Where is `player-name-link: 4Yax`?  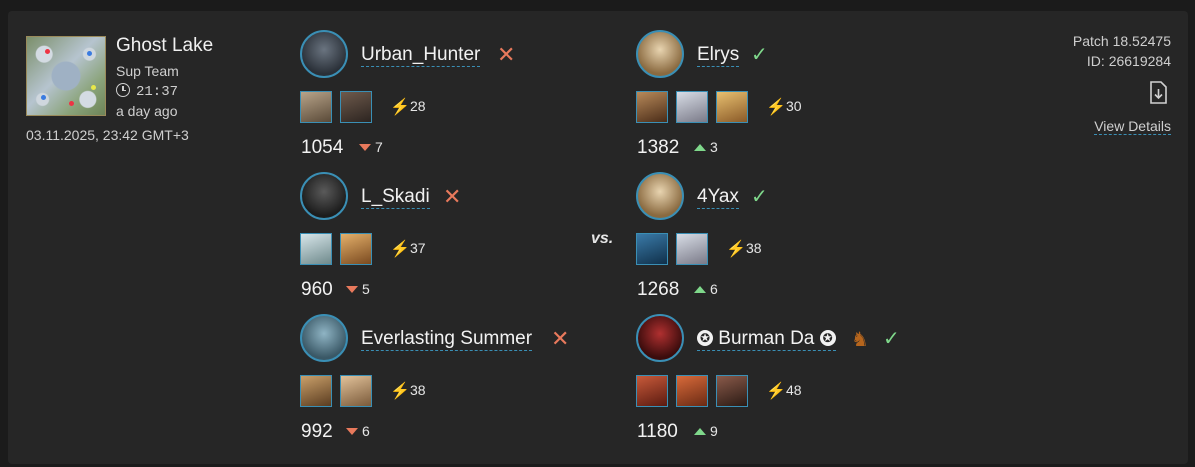 player-name-link: 4Yax is located at coordinates (718, 197).